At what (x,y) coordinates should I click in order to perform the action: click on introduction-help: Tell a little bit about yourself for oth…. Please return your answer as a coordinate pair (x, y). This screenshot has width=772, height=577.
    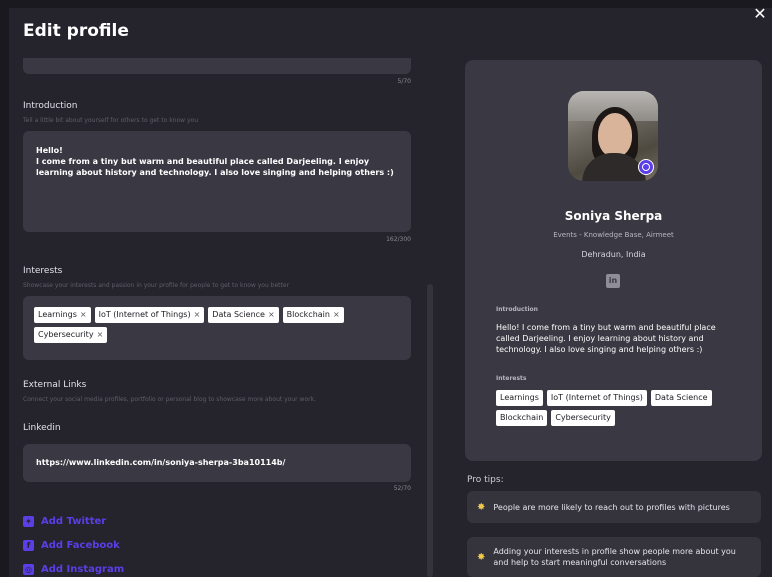
    Looking at the image, I should click on (110, 120).